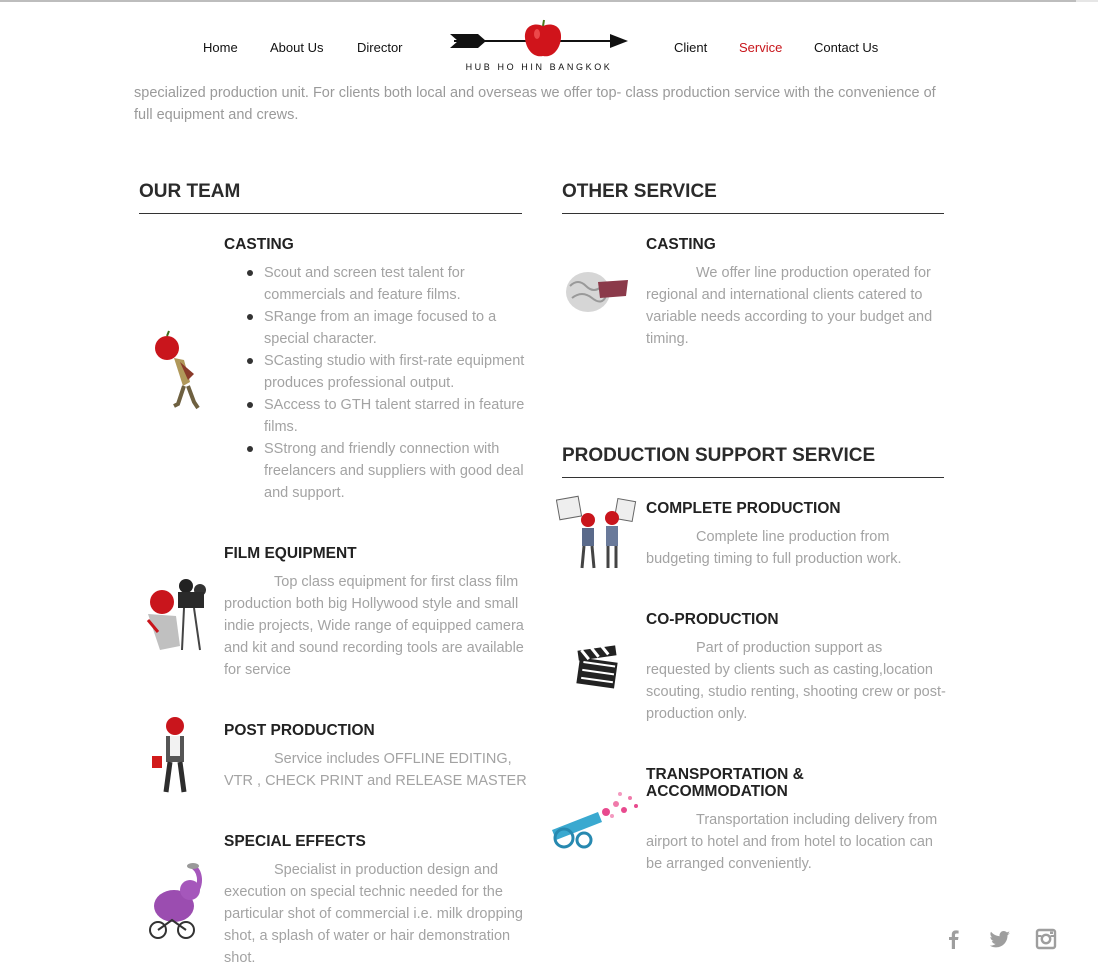 The width and height of the screenshot is (1098, 969). What do you see at coordinates (295, 841) in the screenshot?
I see `special-effects-title: SPECIAL EFFECTS` at bounding box center [295, 841].